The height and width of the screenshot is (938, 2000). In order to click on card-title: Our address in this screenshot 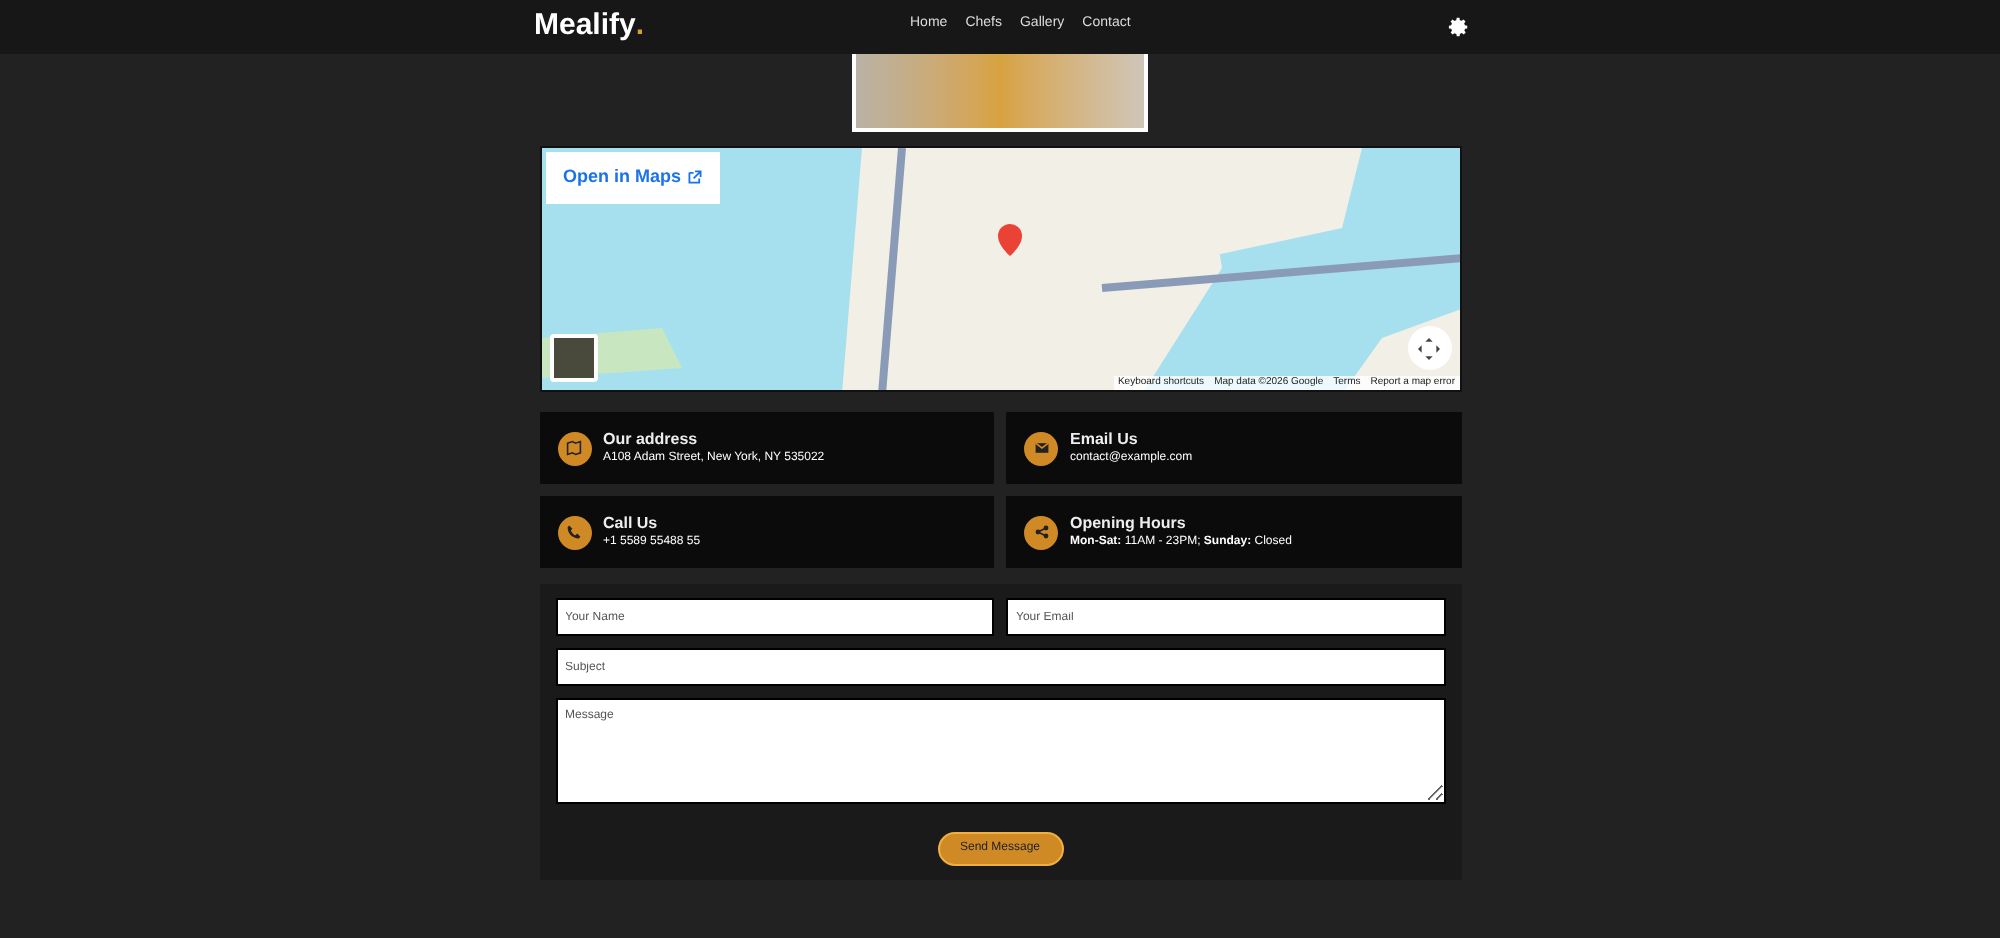, I will do `click(651, 439)`.